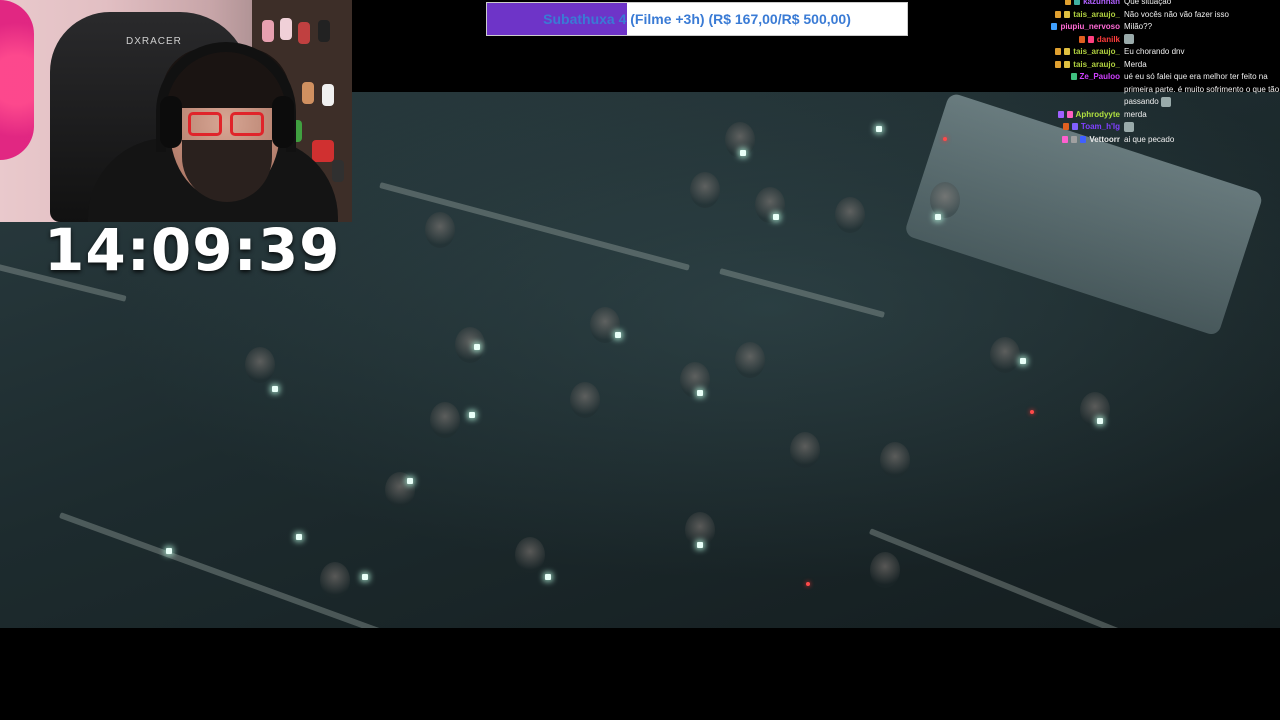  I want to click on chat-username: Ze_Pauloo, so click(1100, 77).